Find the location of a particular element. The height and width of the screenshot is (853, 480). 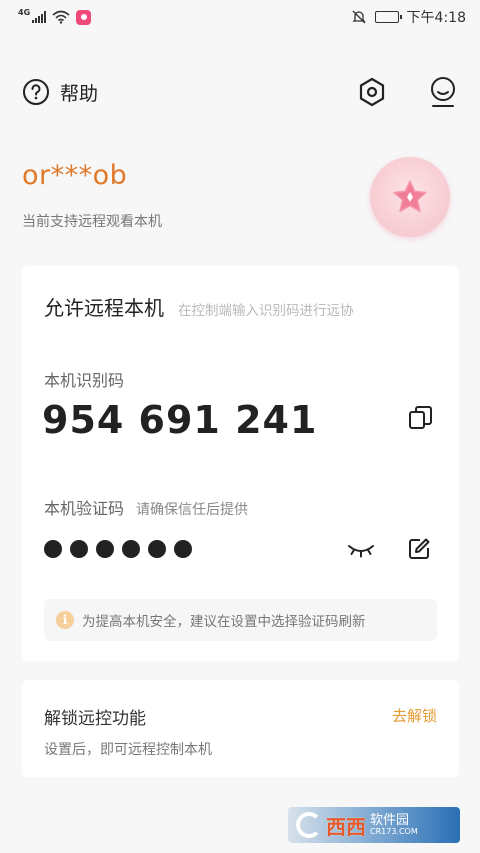

card-title: 允许远程本机 is located at coordinates (104, 308).